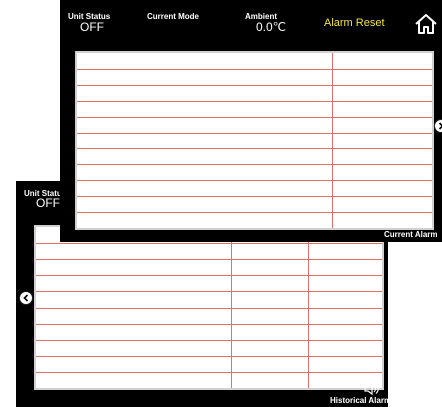 This screenshot has height=407, width=442. What do you see at coordinates (359, 400) in the screenshot?
I see `historical-alarm-caption: Historical Alarm` at bounding box center [359, 400].